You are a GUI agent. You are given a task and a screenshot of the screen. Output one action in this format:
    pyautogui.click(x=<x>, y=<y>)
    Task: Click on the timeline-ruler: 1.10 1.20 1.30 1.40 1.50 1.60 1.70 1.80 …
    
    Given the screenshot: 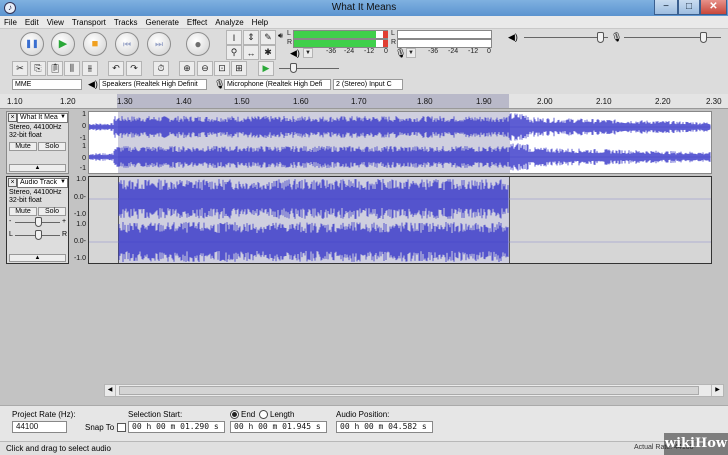 What is the action you would take?
    pyautogui.click(x=364, y=101)
    